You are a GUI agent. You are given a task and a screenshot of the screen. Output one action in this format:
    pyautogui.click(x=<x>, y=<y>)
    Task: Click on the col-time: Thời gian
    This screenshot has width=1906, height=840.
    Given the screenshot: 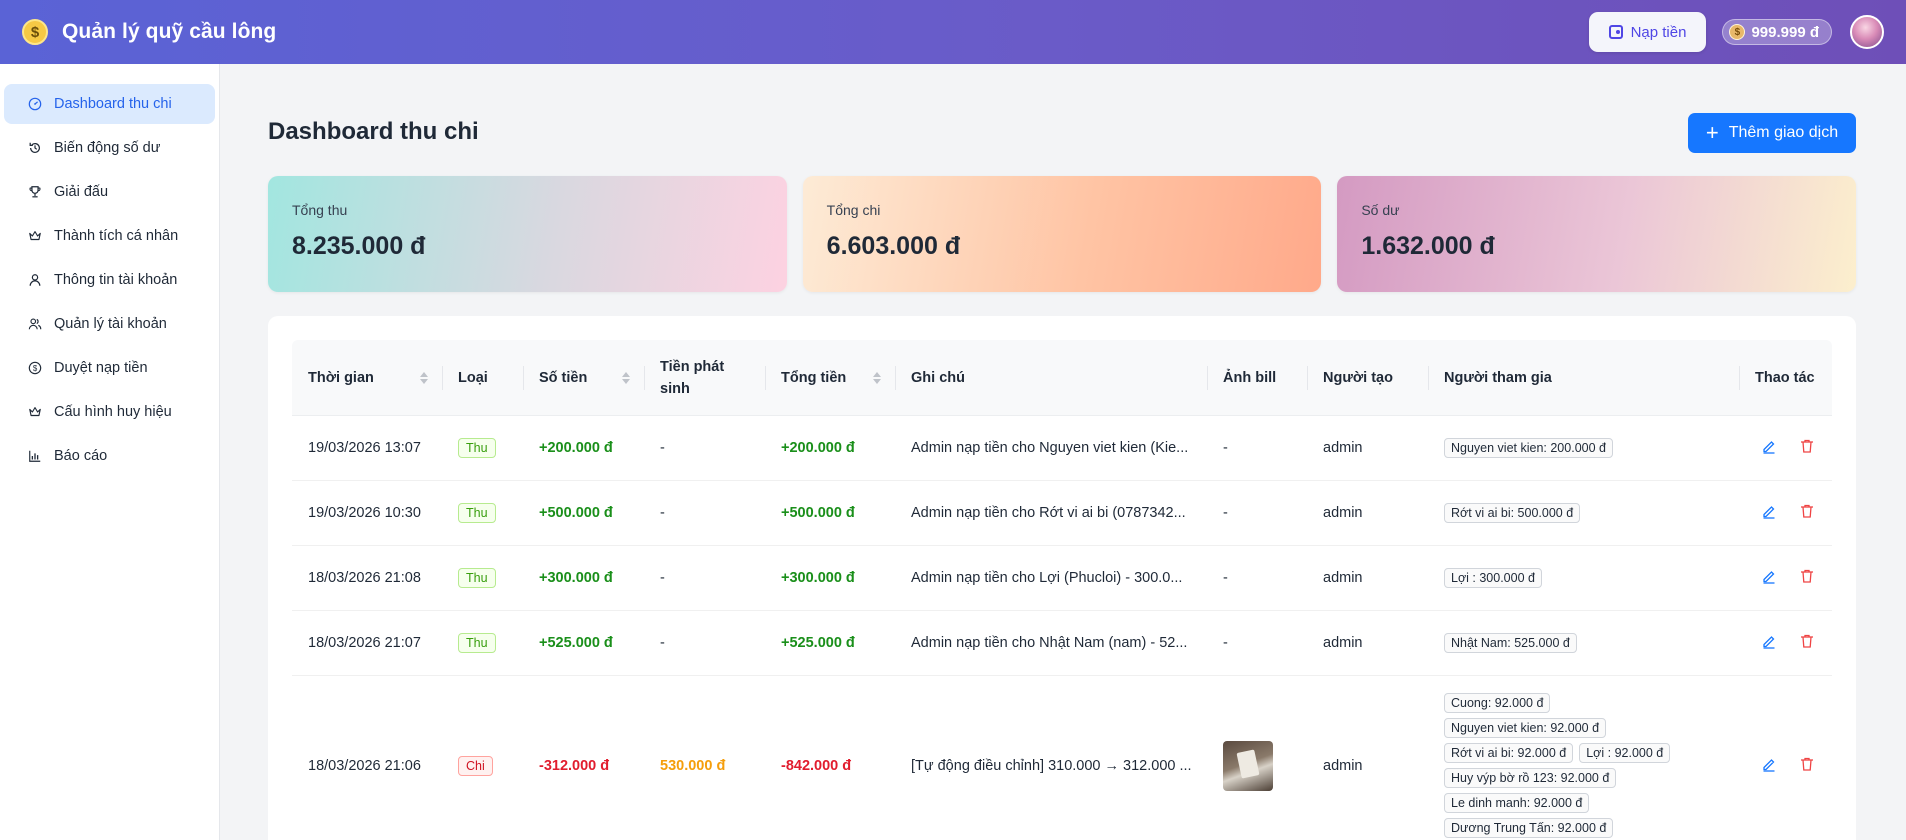 What is the action you would take?
    pyautogui.click(x=367, y=377)
    